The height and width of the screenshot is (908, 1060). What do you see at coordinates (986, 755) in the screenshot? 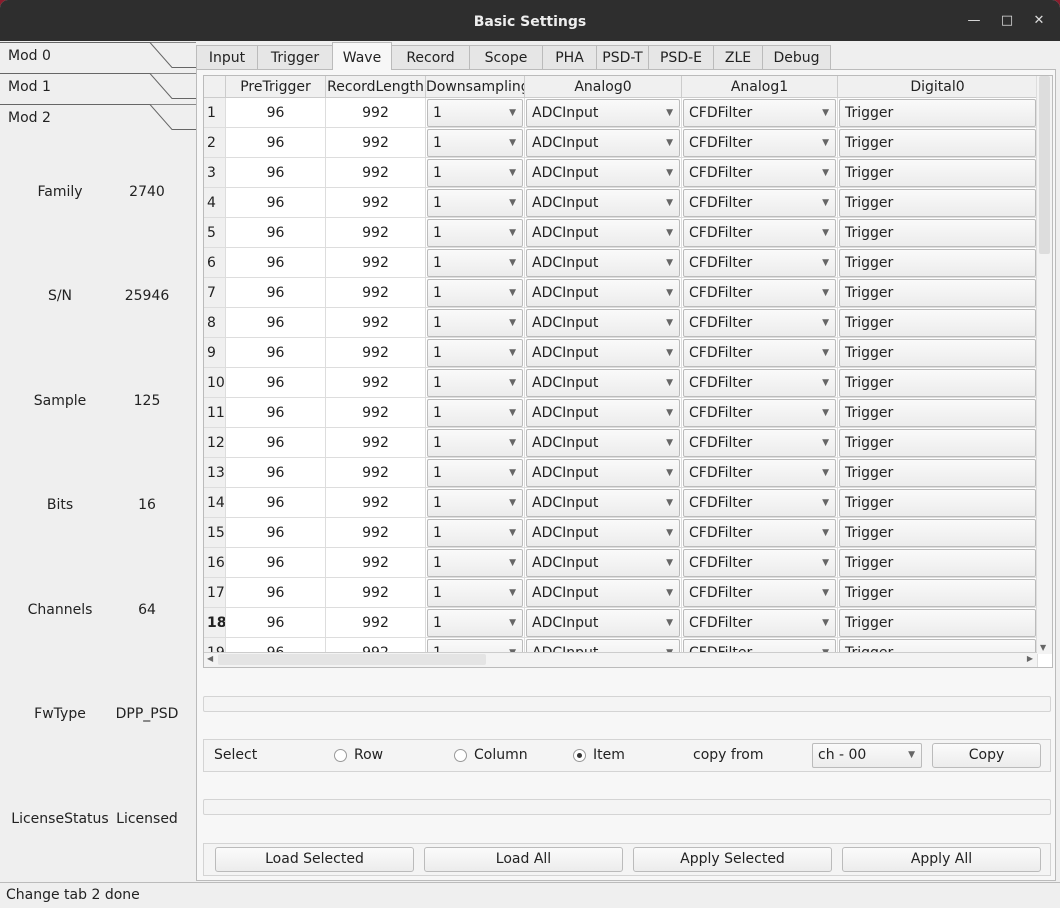
I see `copy-button: Copy` at bounding box center [986, 755].